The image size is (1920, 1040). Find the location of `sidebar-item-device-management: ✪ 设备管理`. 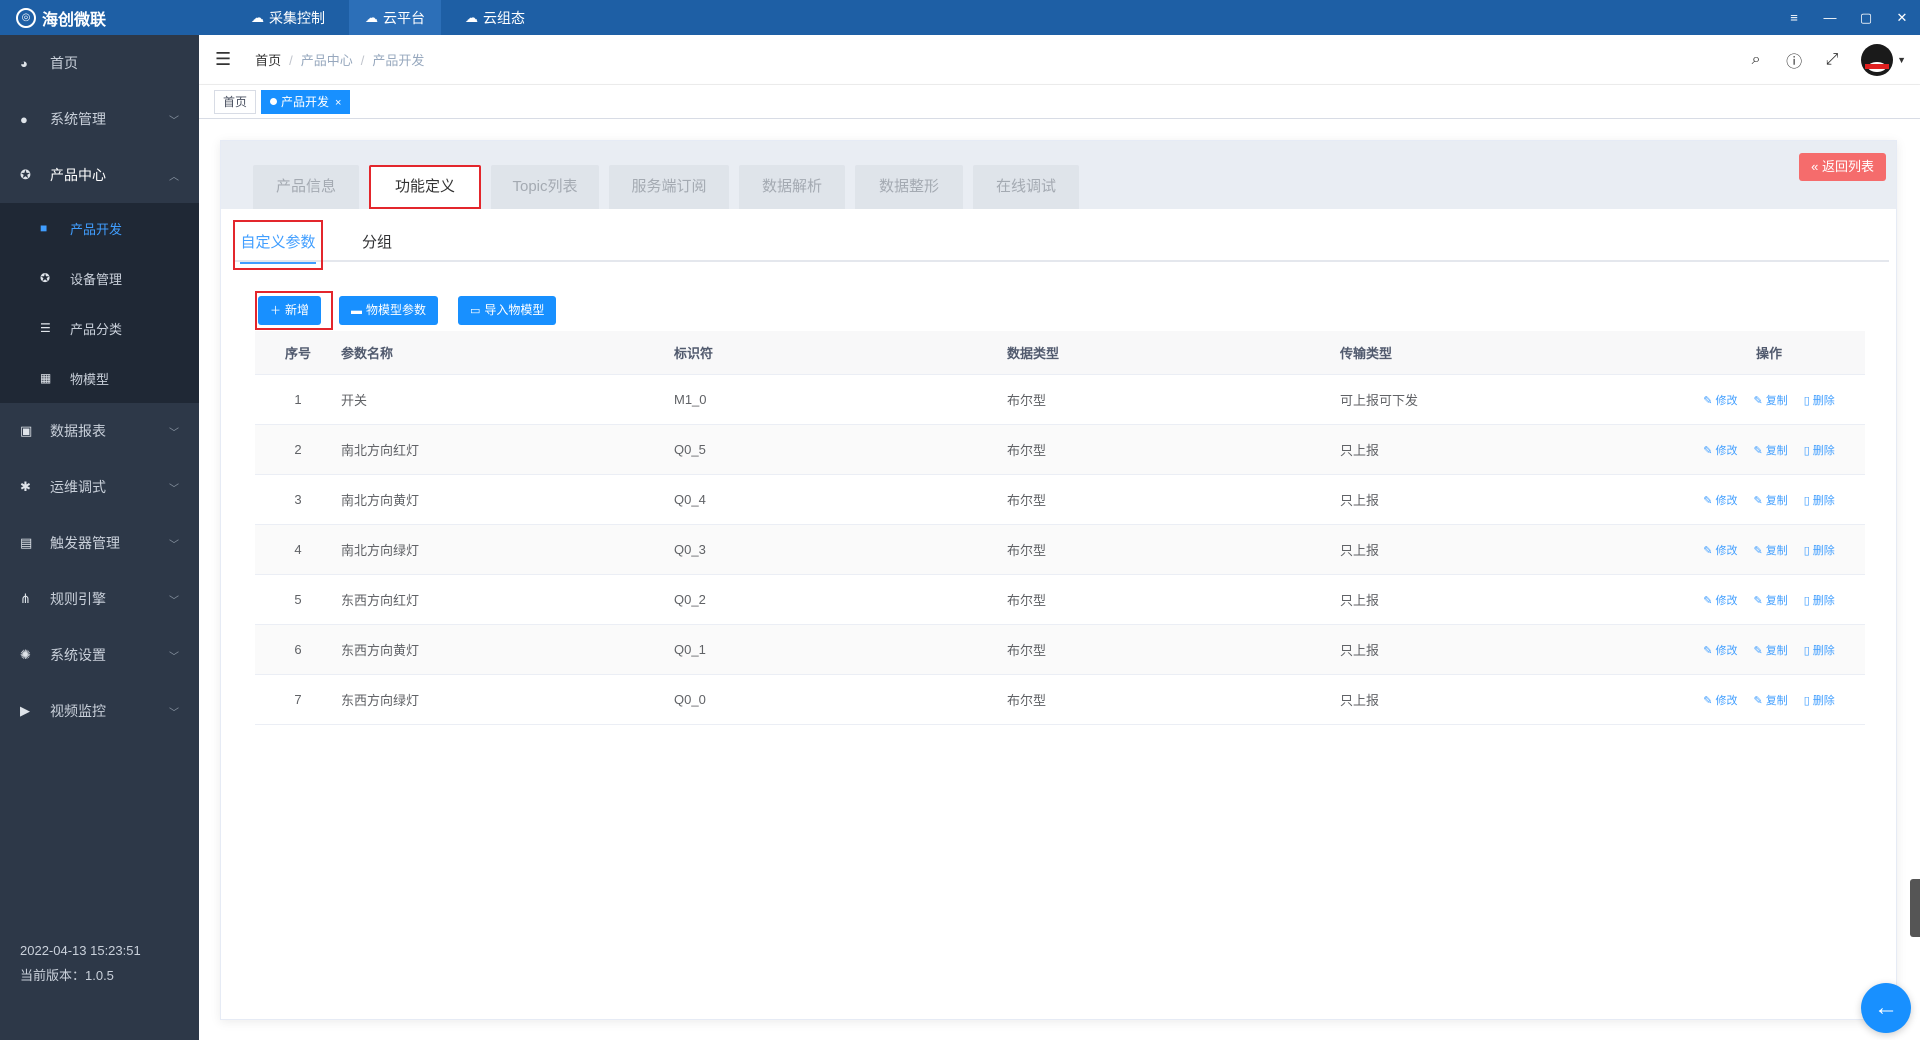

sidebar-item-device-management: ✪ 设备管理 is located at coordinates (99, 278).